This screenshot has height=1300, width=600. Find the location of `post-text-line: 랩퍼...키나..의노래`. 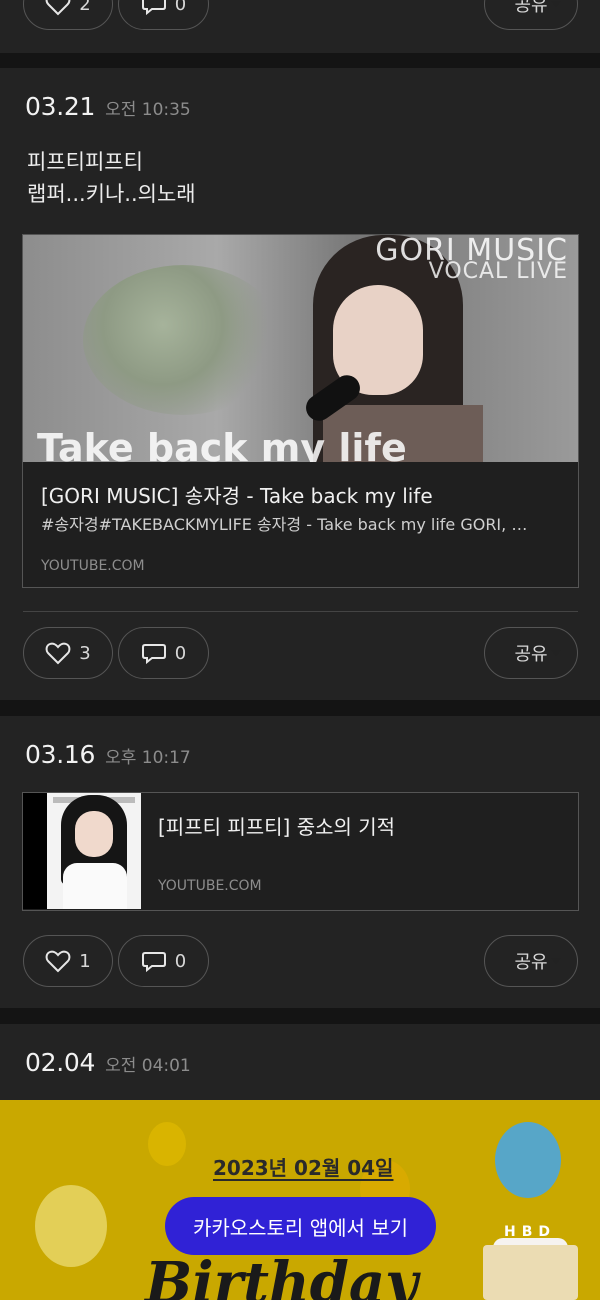

post-text-line: 랩퍼...키나..의노래 is located at coordinates (111, 194).